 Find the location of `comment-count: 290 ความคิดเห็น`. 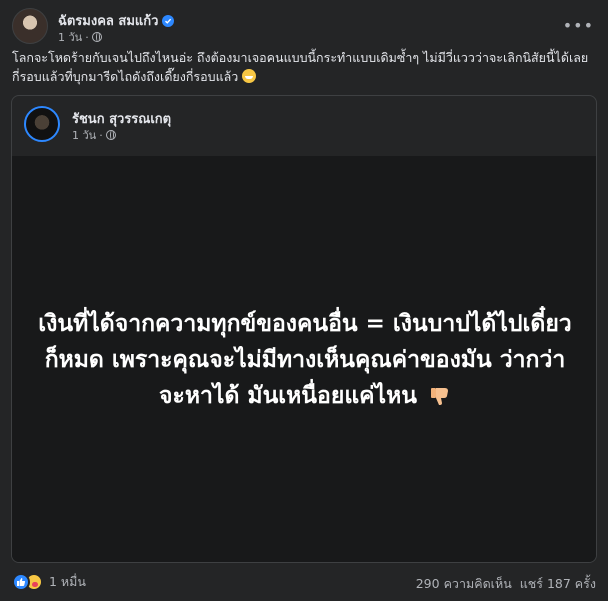

comment-count: 290 ความคิดเห็น is located at coordinates (464, 584).